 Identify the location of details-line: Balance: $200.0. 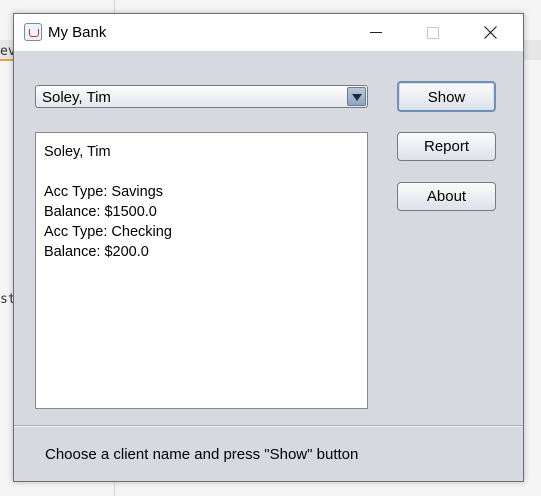
(96, 252).